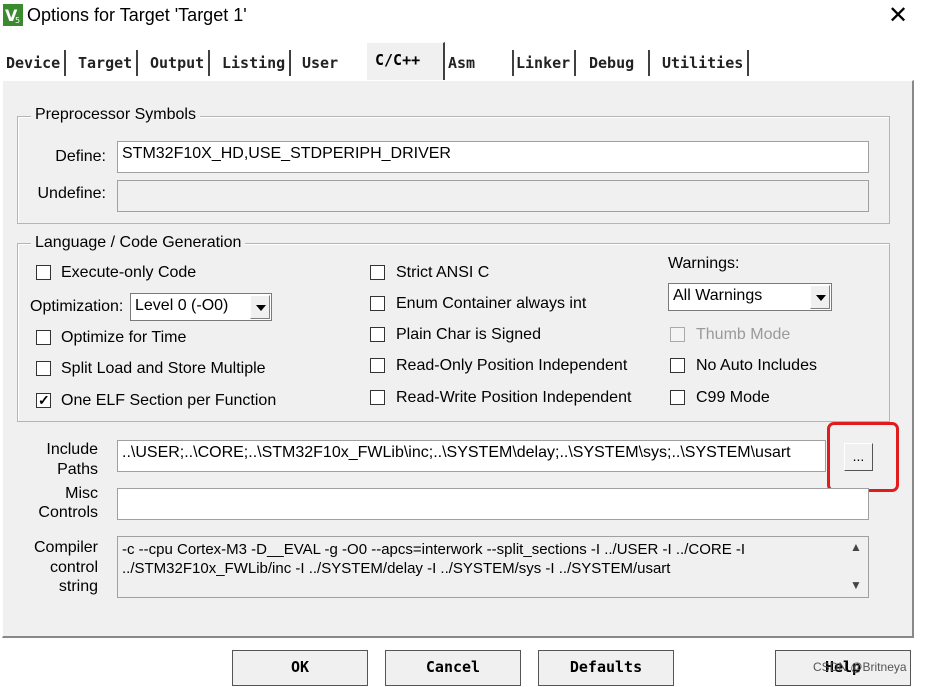  I want to click on c99-mode-checkbox, so click(677, 397).